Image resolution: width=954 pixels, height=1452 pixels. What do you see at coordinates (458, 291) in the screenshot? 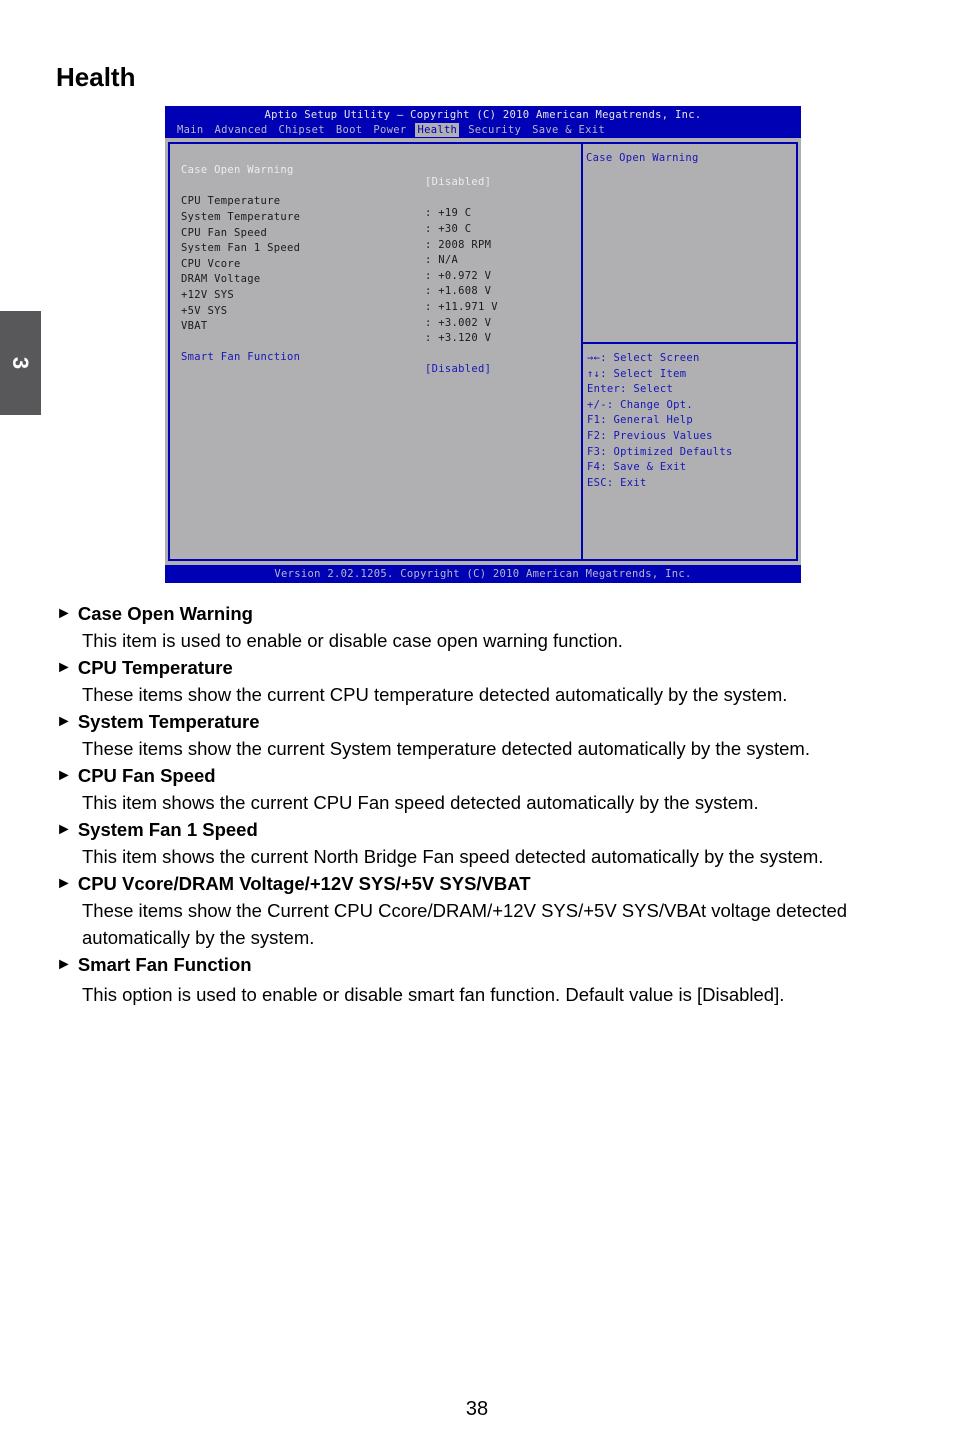
I see `setting-value: : +1.608 V` at bounding box center [458, 291].